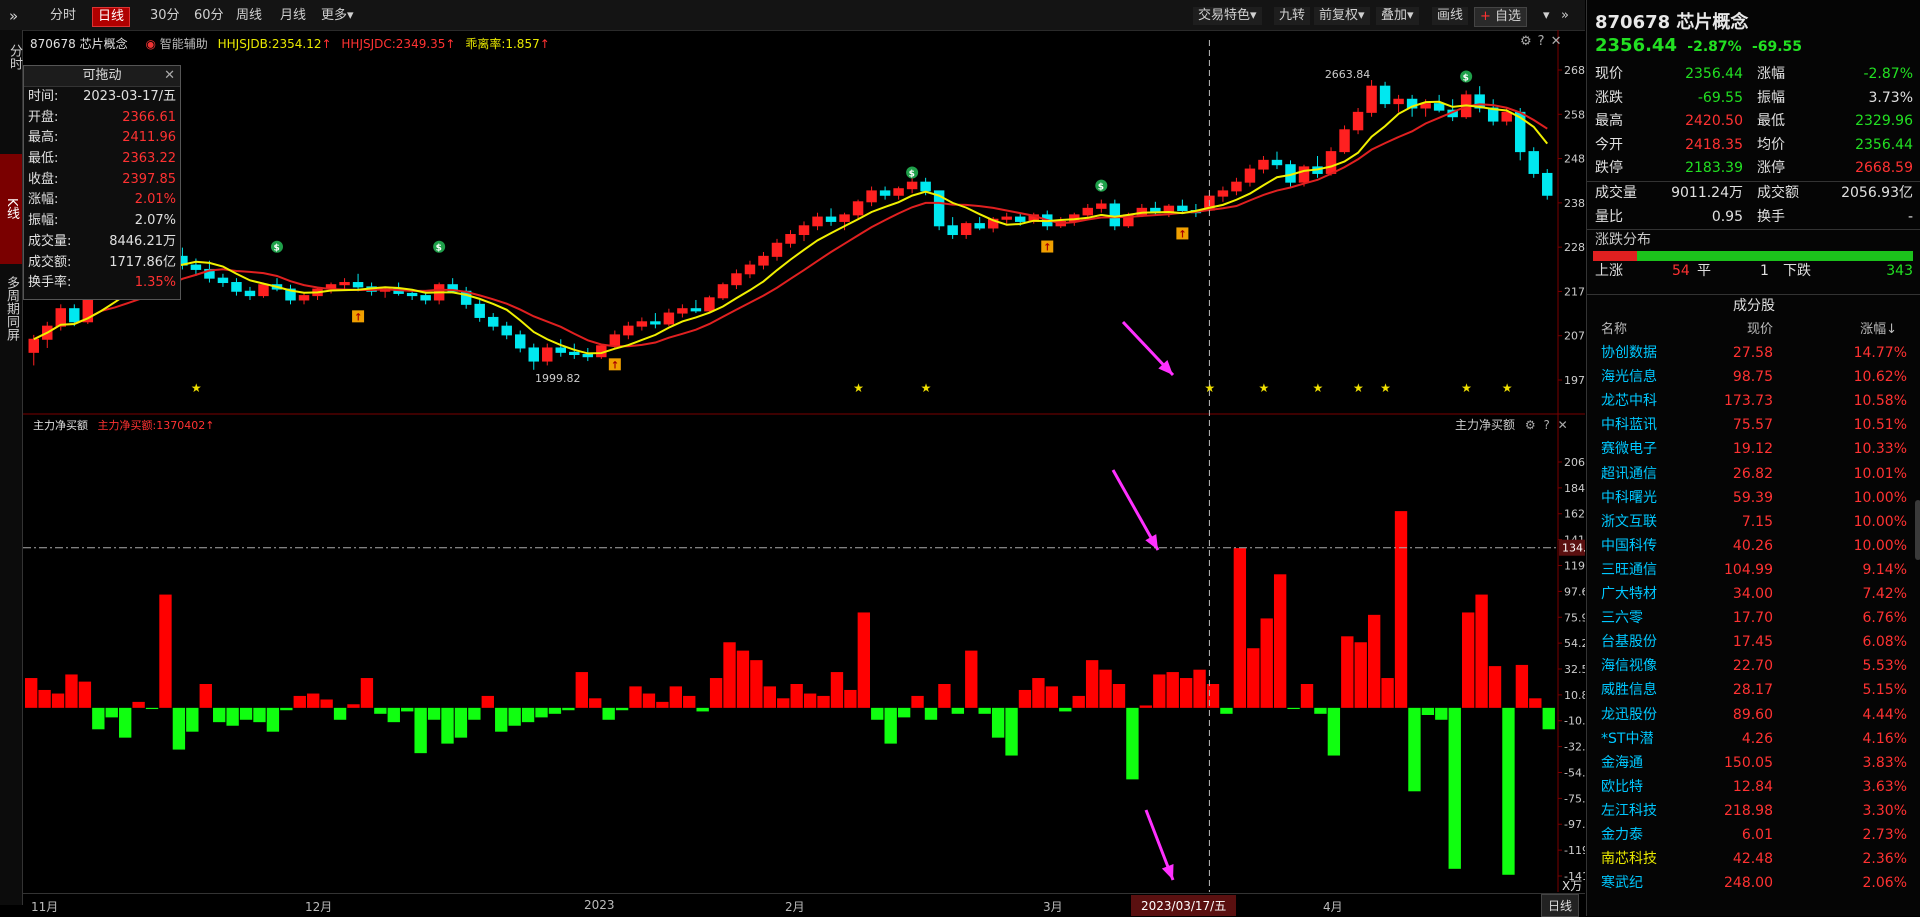  I want to click on period-tab-6: 更多▾, so click(337, 16).